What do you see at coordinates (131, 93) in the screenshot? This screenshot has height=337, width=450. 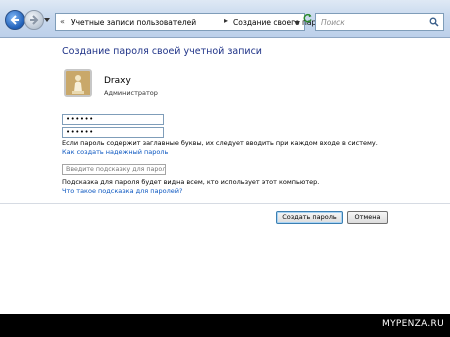 I see `user-role: Администратор` at bounding box center [131, 93].